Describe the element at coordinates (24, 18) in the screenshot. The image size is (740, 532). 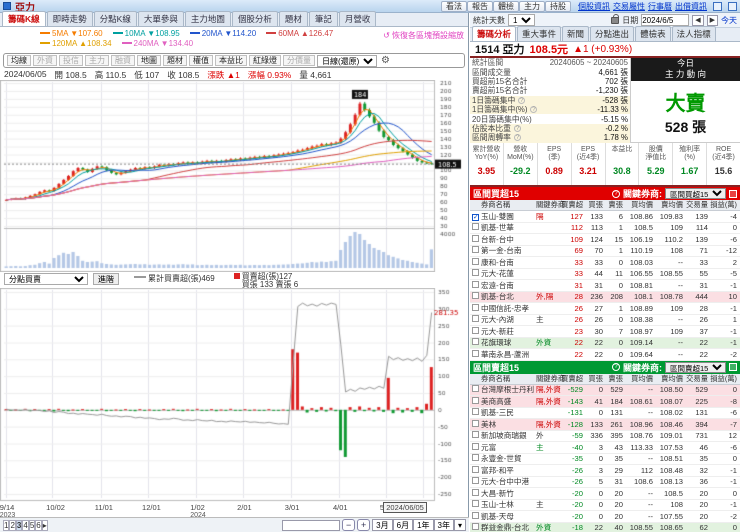
I see `tab-籌碼K線: 籌碼K線` at that location.